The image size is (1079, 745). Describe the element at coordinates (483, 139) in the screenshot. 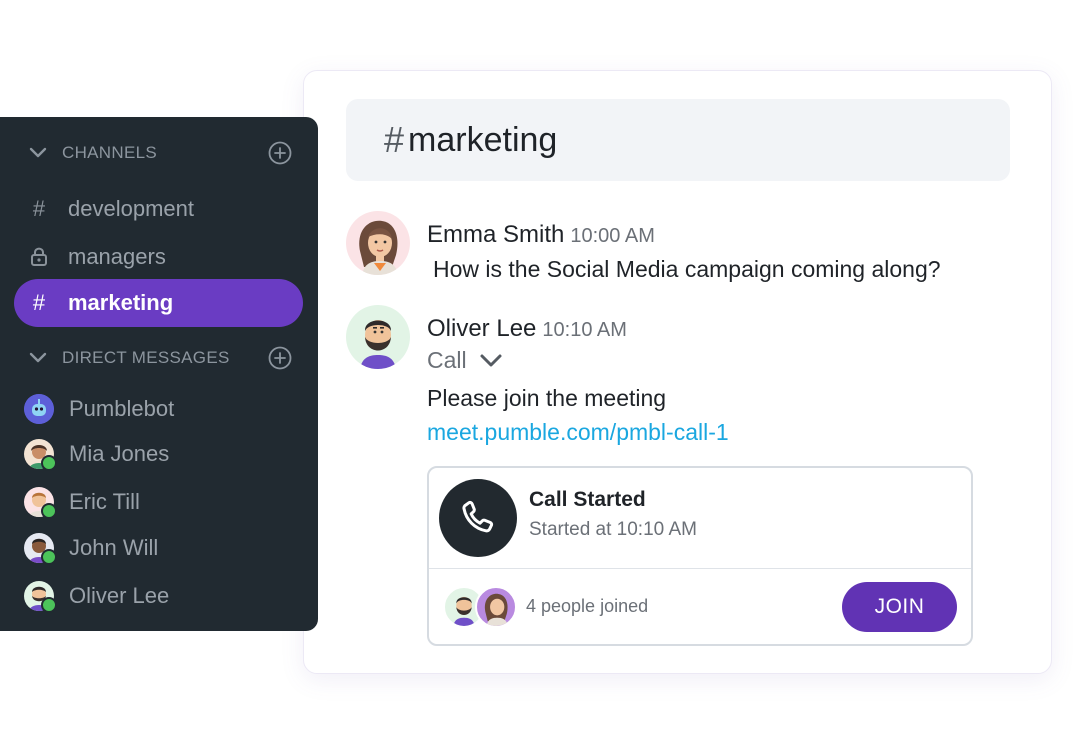

I see `channel-title: marketing` at that location.